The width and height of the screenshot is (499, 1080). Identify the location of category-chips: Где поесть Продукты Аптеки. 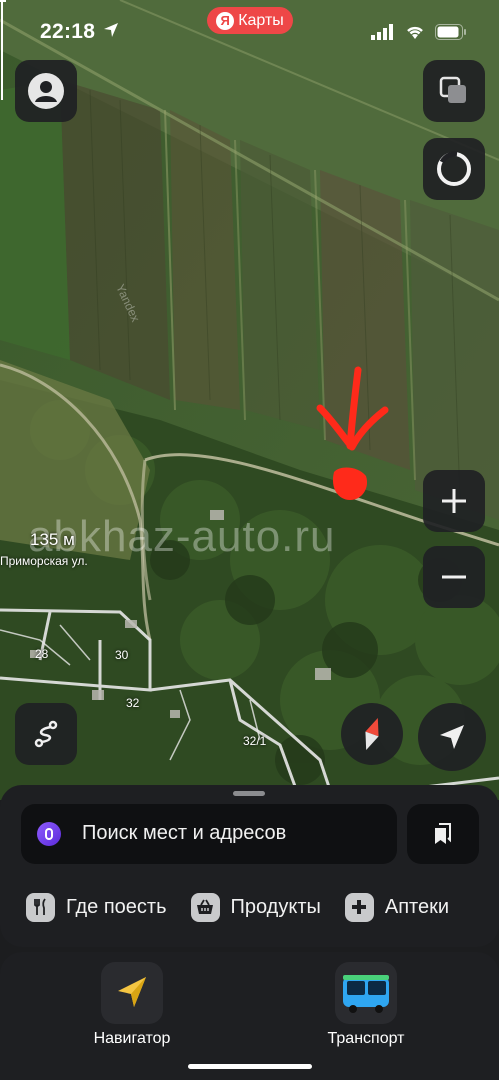
(237, 907).